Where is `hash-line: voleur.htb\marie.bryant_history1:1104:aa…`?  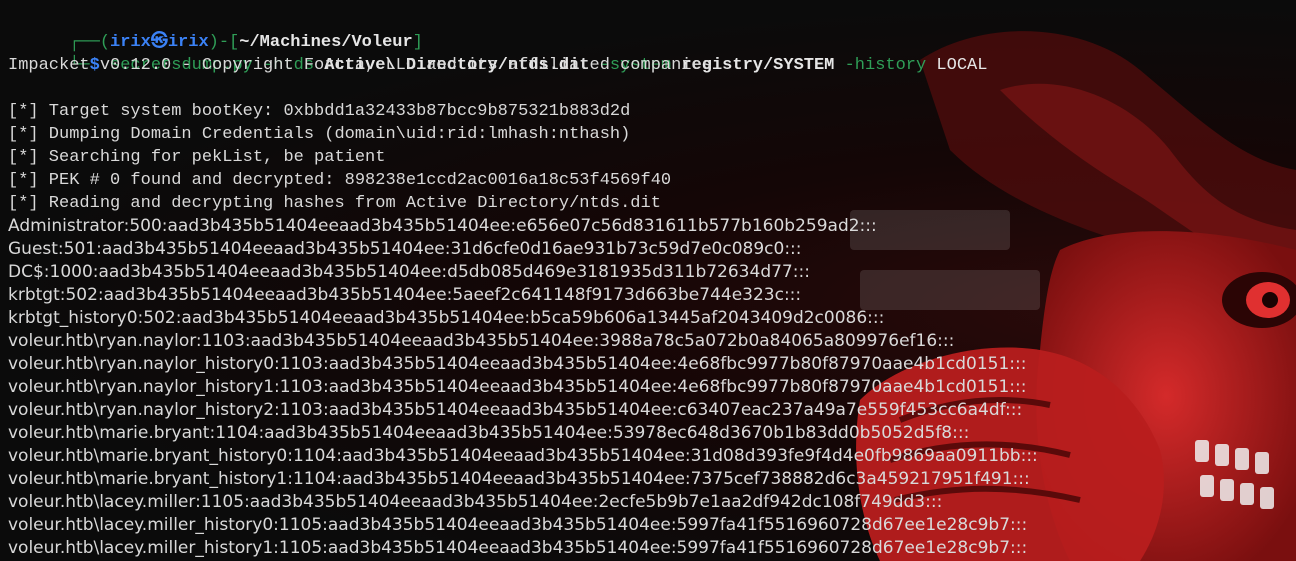 hash-line: voleur.htb\marie.bryant_history1:1104:aa… is located at coordinates (519, 479).